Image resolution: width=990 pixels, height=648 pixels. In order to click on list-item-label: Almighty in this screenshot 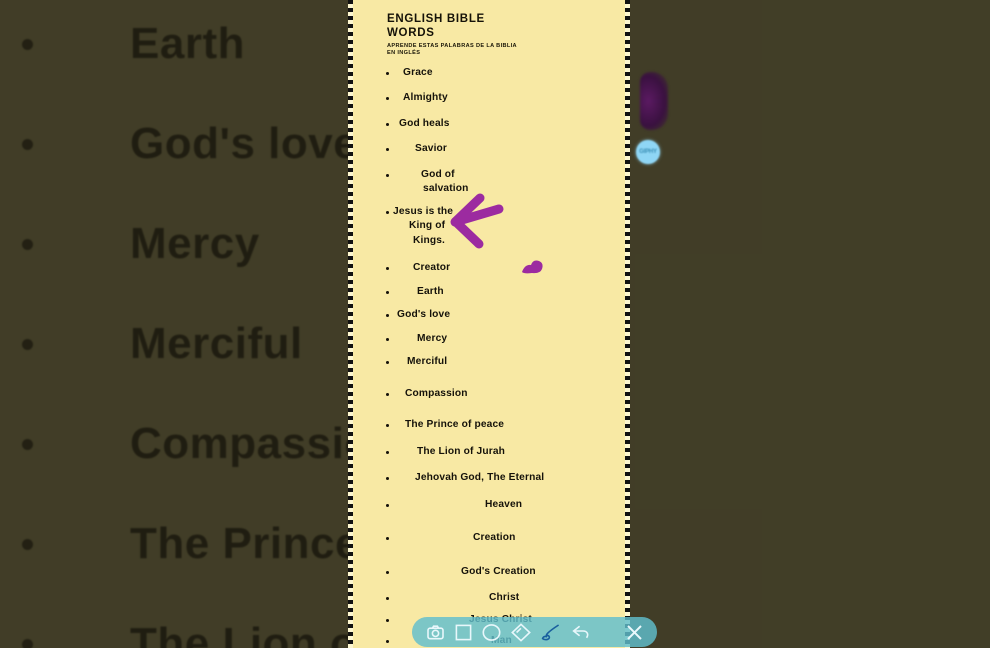, I will do `click(425, 98)`.